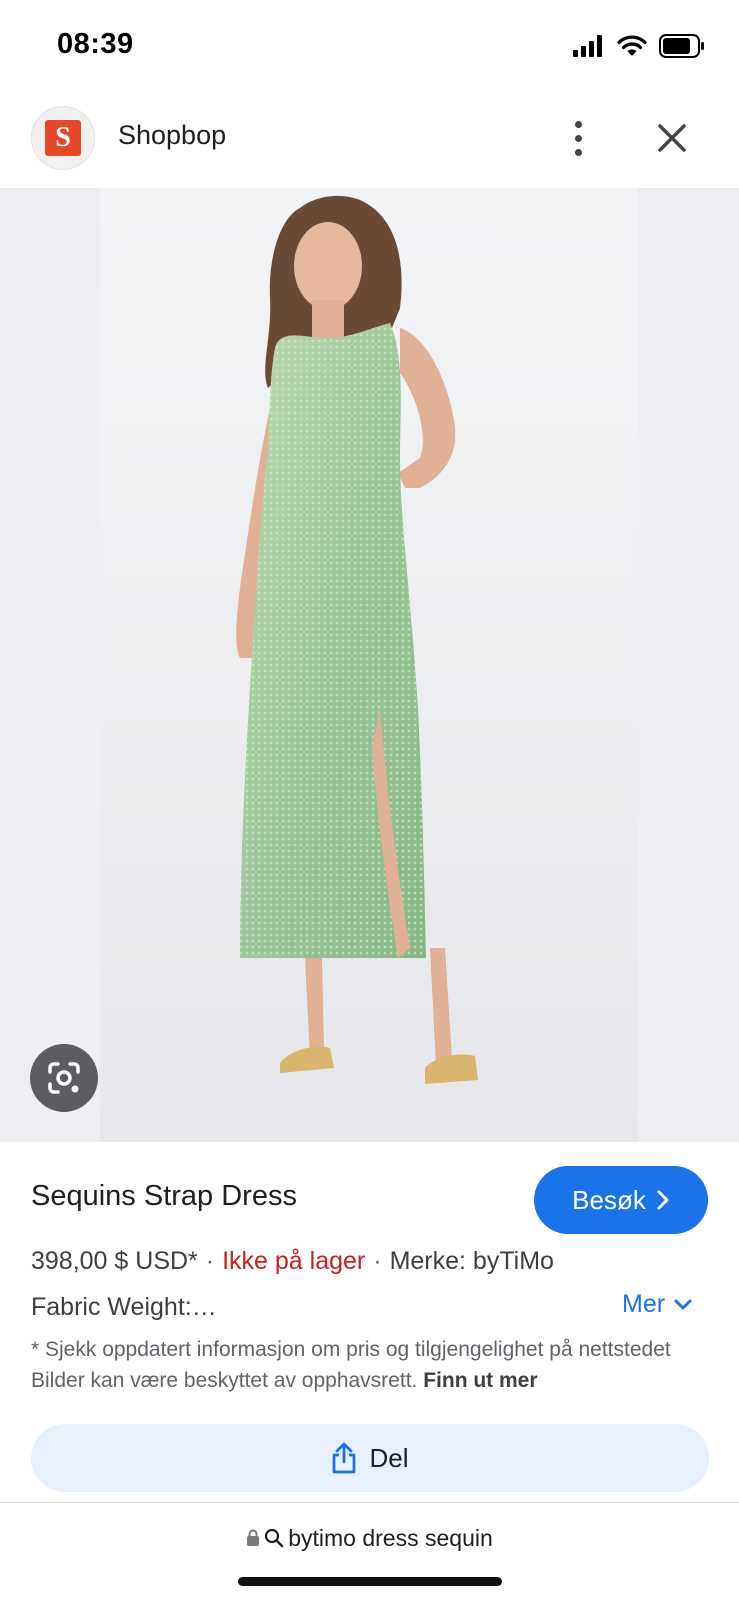  I want to click on lens-icon, so click(64, 1078).